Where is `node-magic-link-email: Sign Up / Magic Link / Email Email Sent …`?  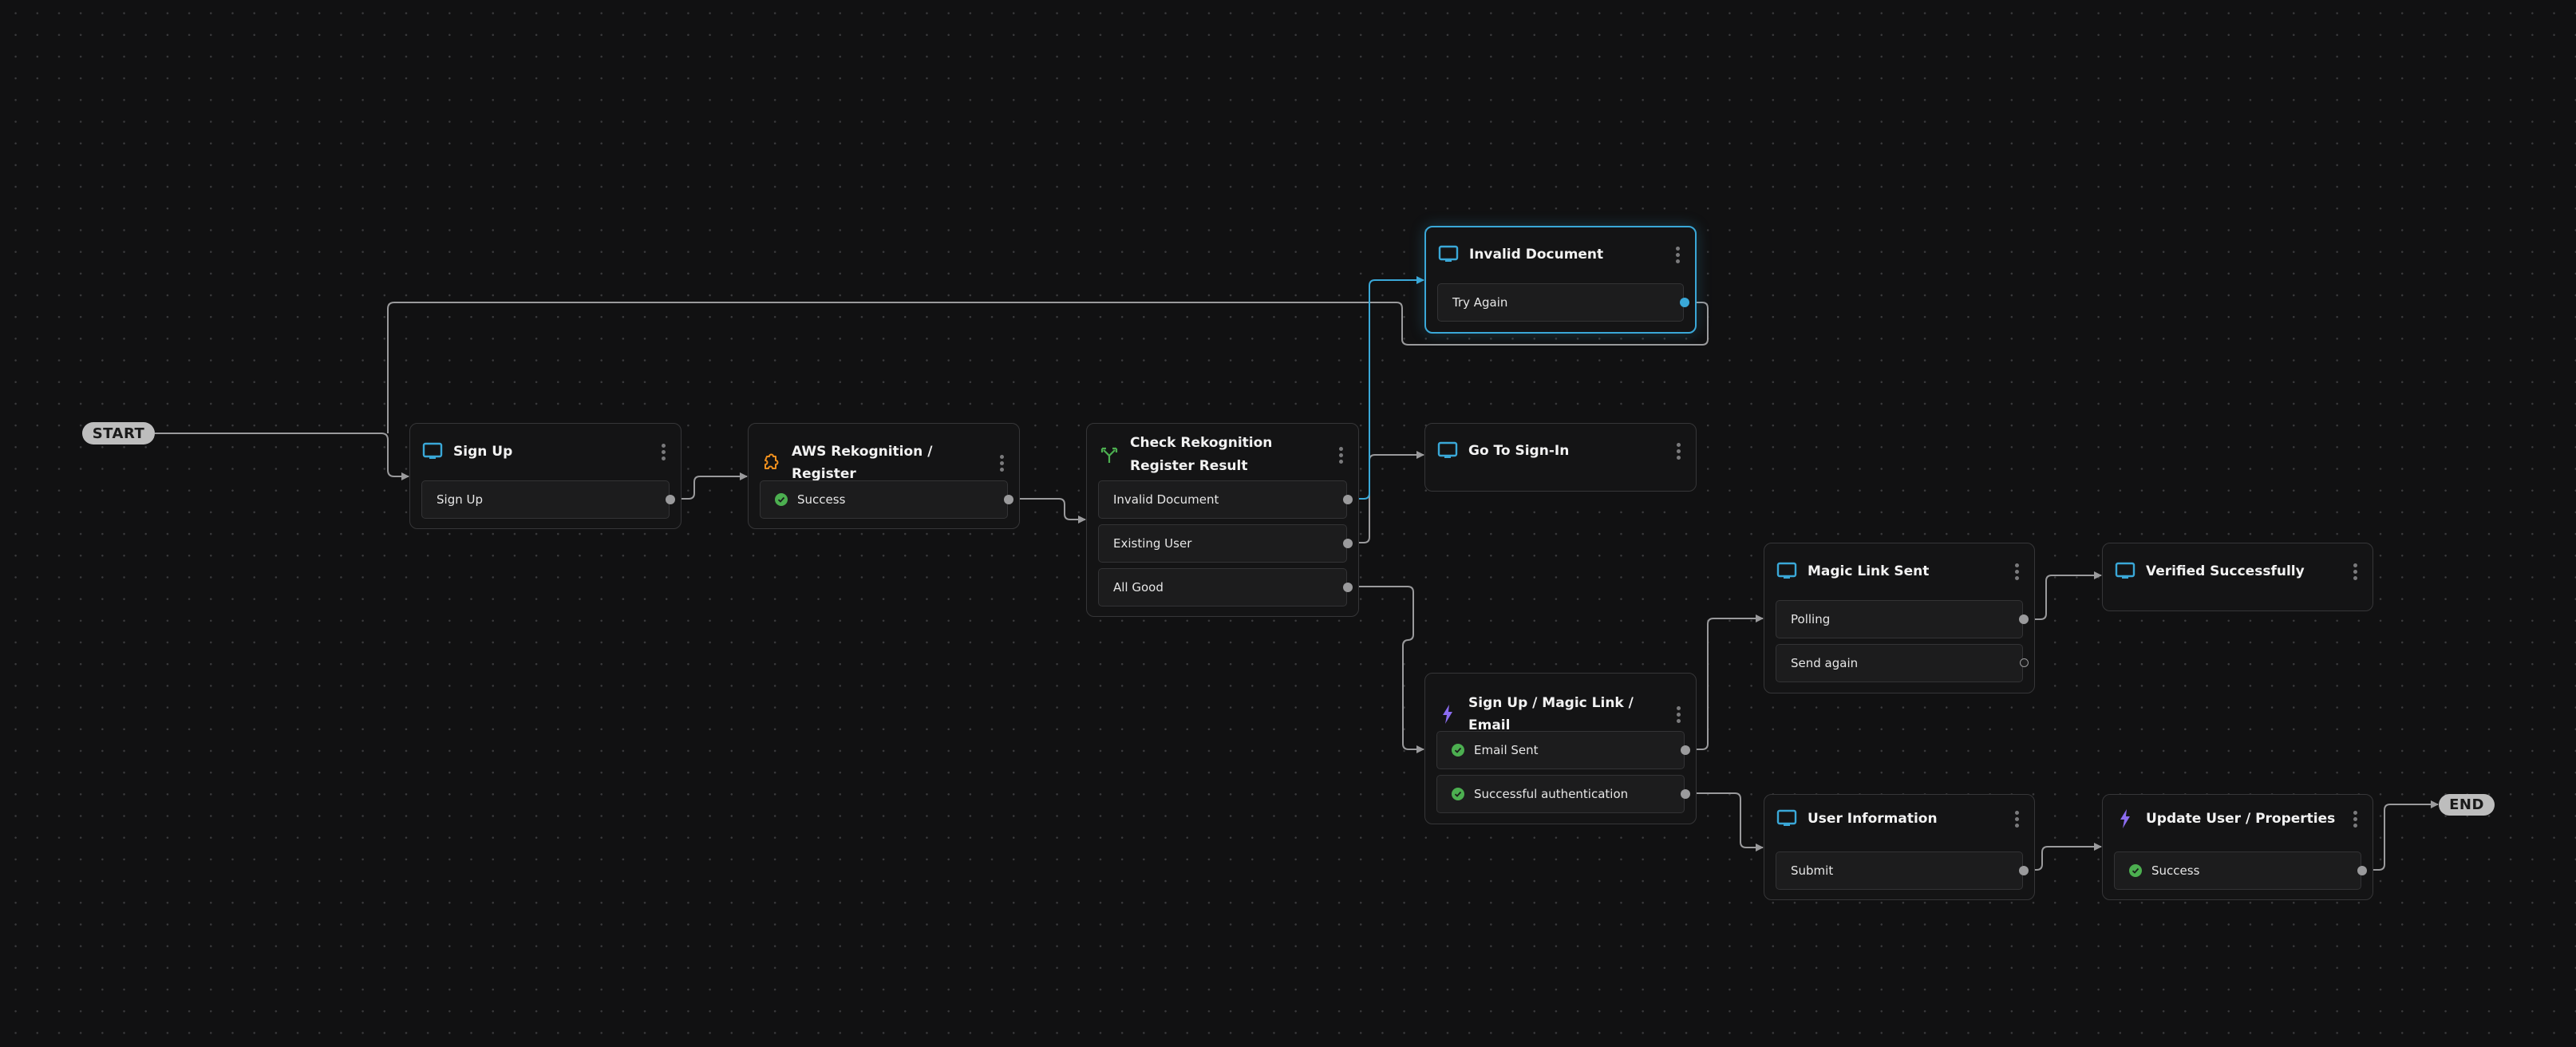 node-magic-link-email: Sign Up / Magic Link / Email Email Sent … is located at coordinates (1560, 748).